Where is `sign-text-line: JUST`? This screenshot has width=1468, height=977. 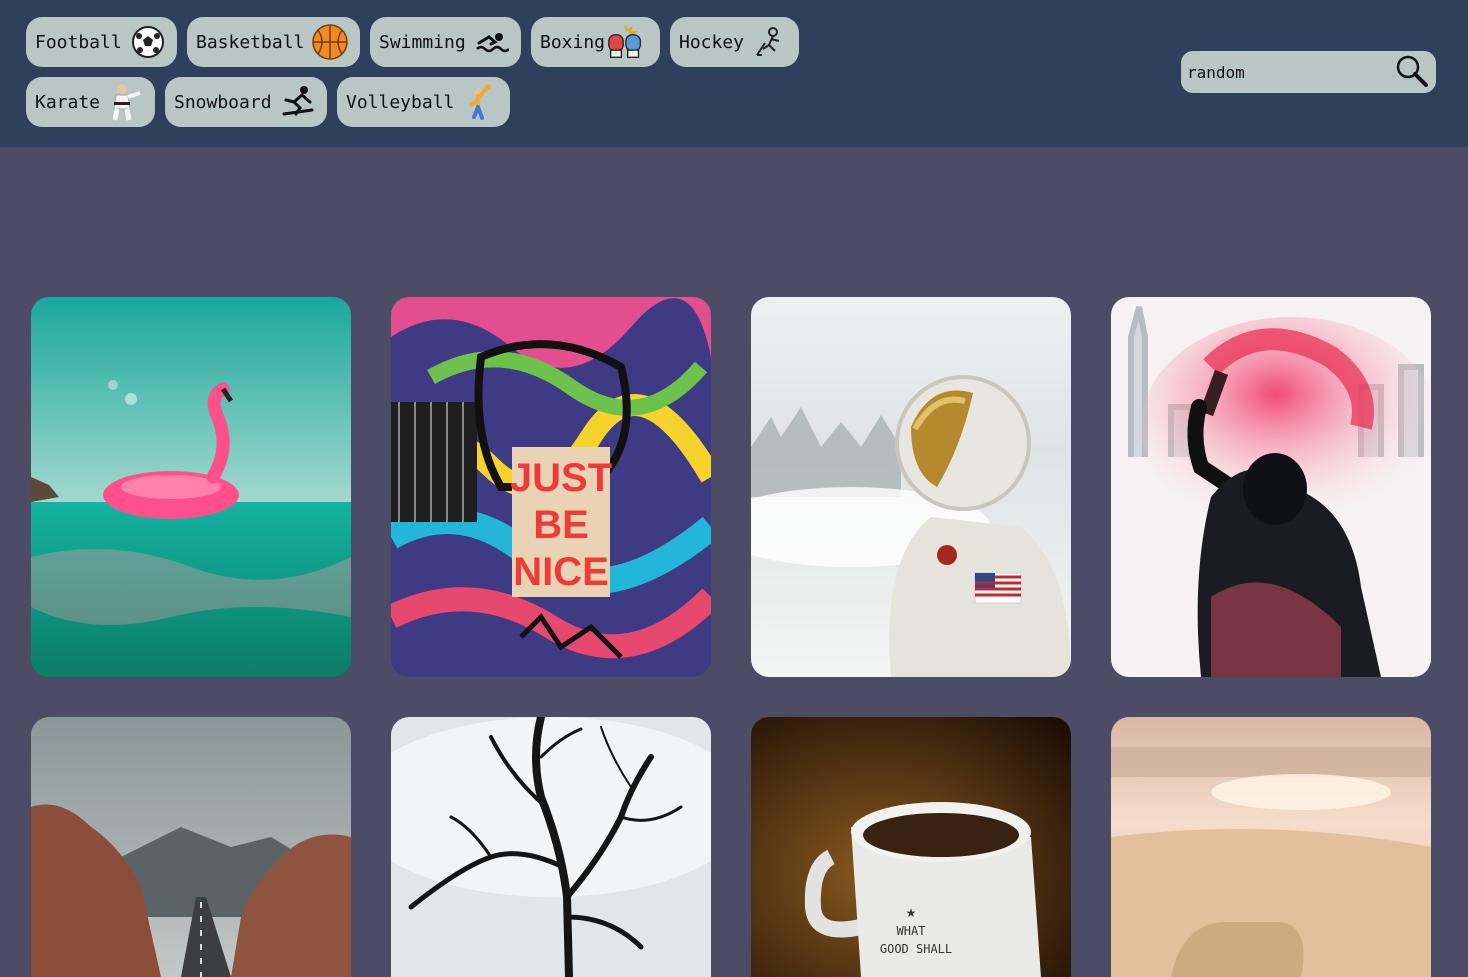 sign-text-line: JUST is located at coordinates (561, 478).